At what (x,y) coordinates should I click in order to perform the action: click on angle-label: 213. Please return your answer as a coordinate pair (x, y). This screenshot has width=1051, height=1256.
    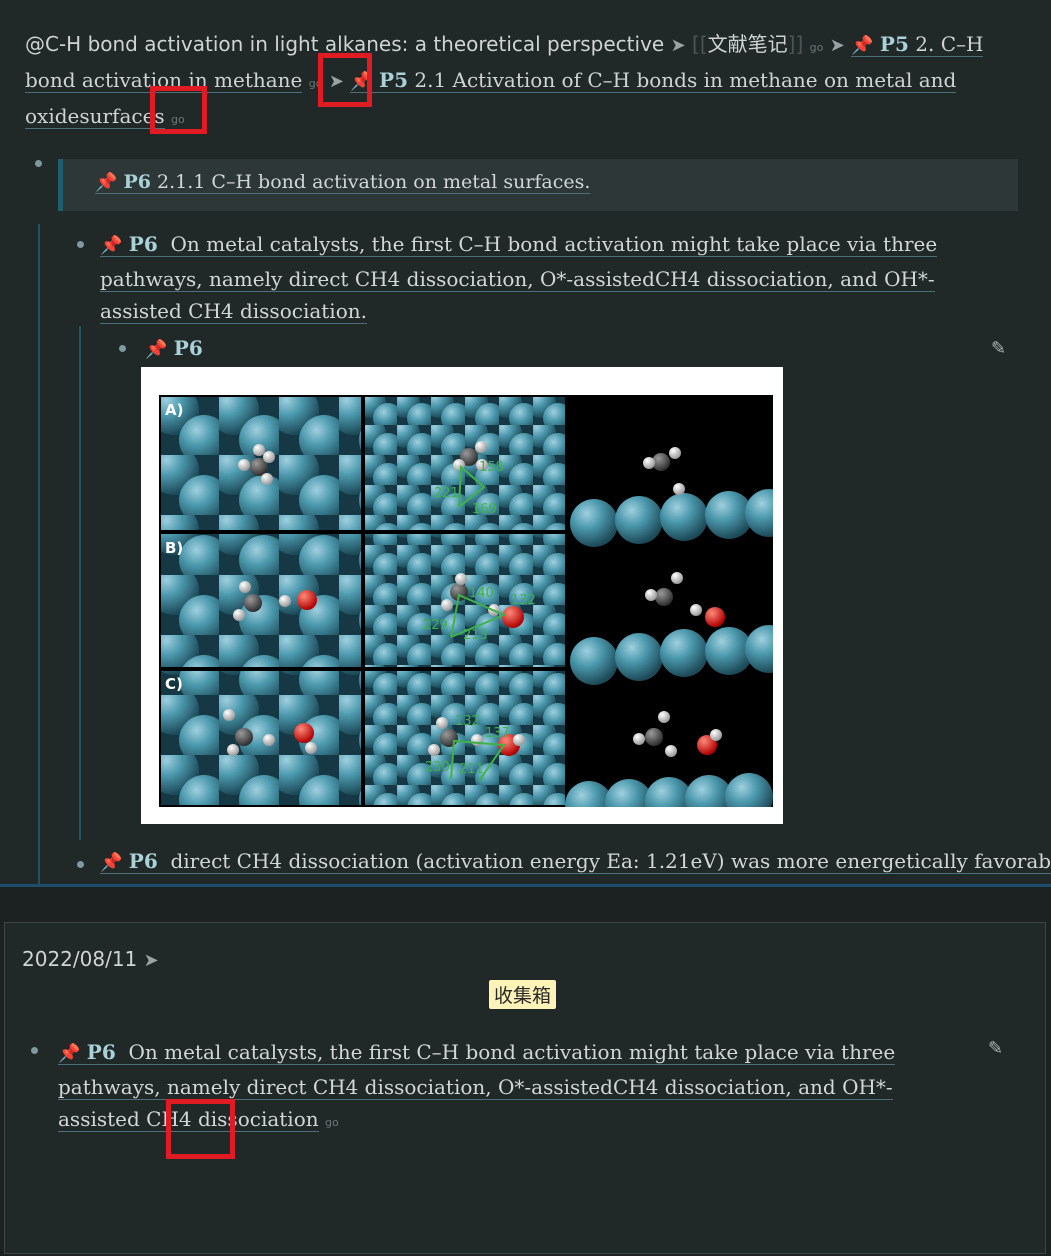
    Looking at the image, I should click on (475, 635).